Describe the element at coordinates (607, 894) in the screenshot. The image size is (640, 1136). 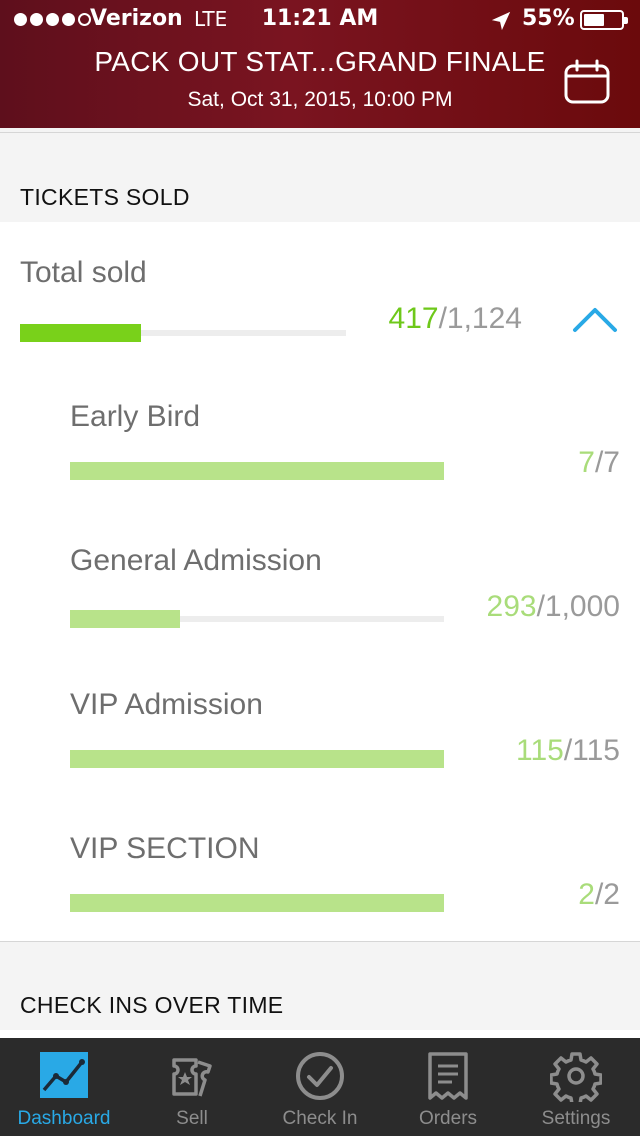
I see `ticket-type-capacity-value: /2` at that location.